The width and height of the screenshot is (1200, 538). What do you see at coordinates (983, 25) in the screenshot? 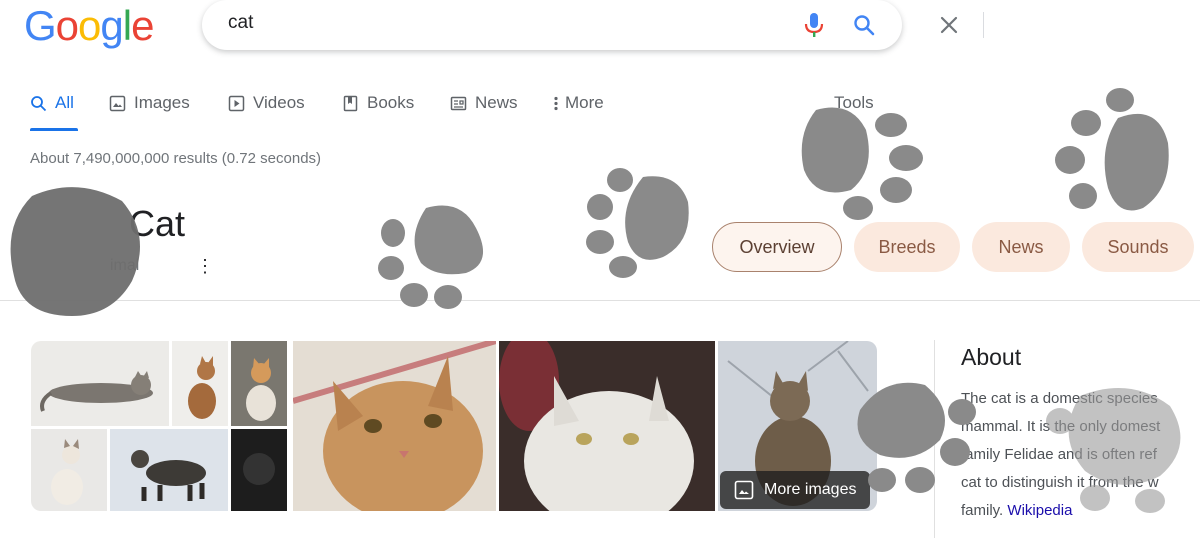
I see `search-divider` at bounding box center [983, 25].